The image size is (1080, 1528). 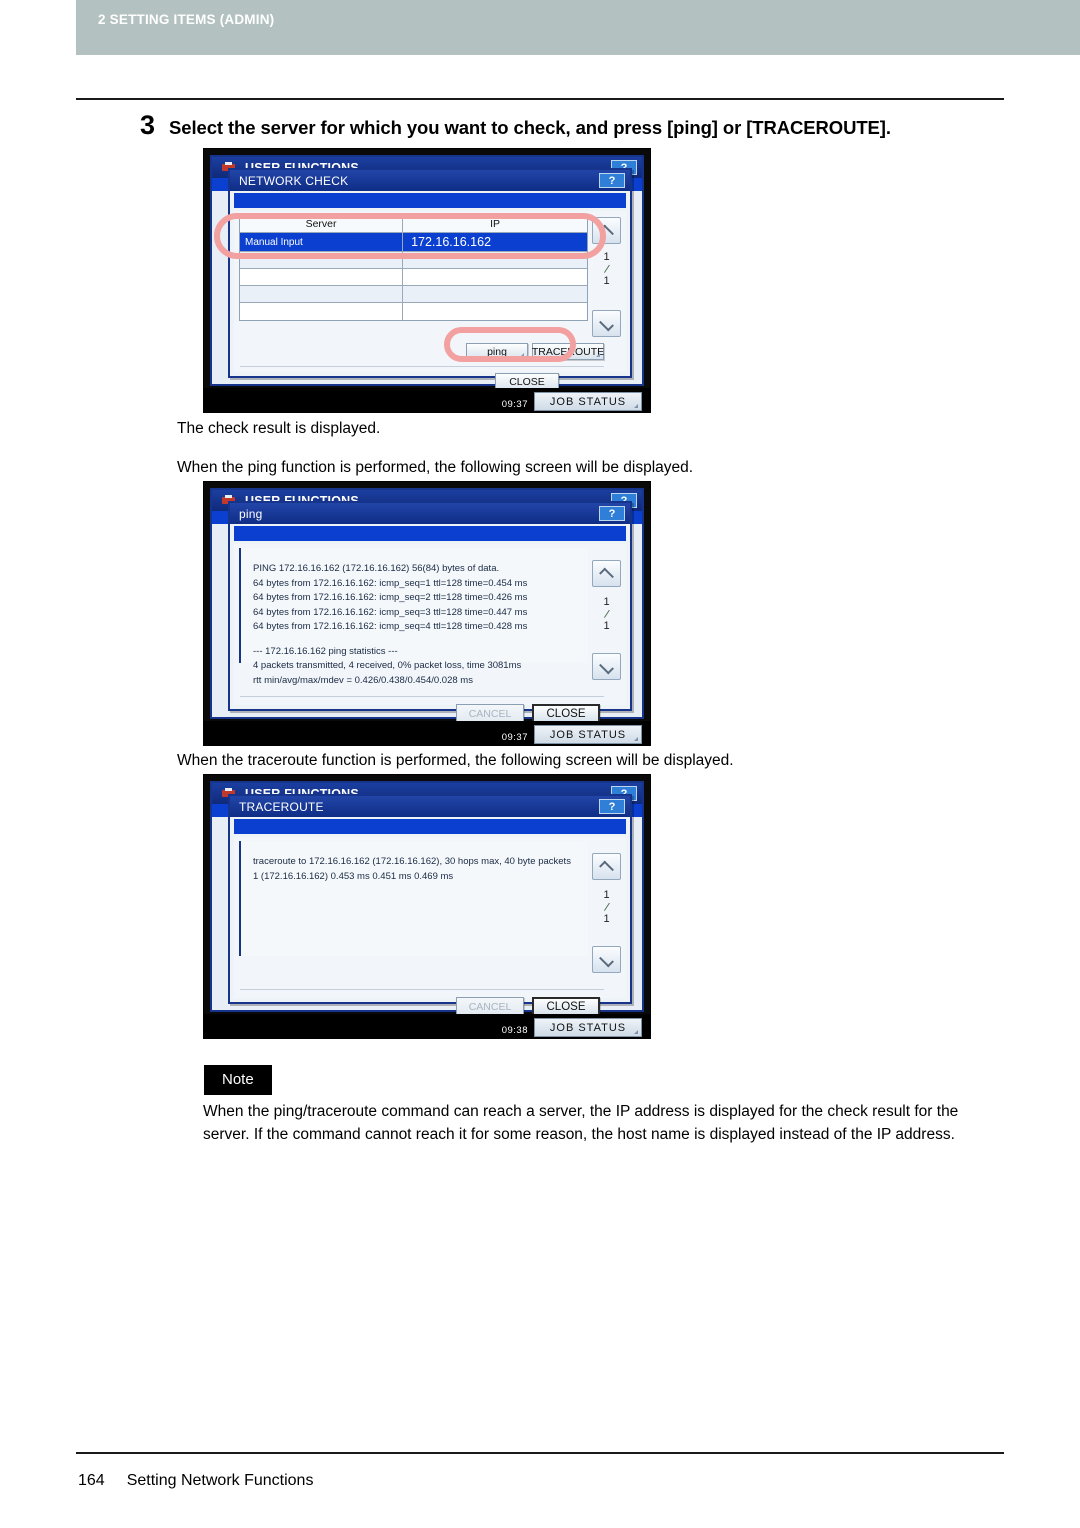 What do you see at coordinates (220, 1480) in the screenshot?
I see `footer-title: Setting Network Functions` at bounding box center [220, 1480].